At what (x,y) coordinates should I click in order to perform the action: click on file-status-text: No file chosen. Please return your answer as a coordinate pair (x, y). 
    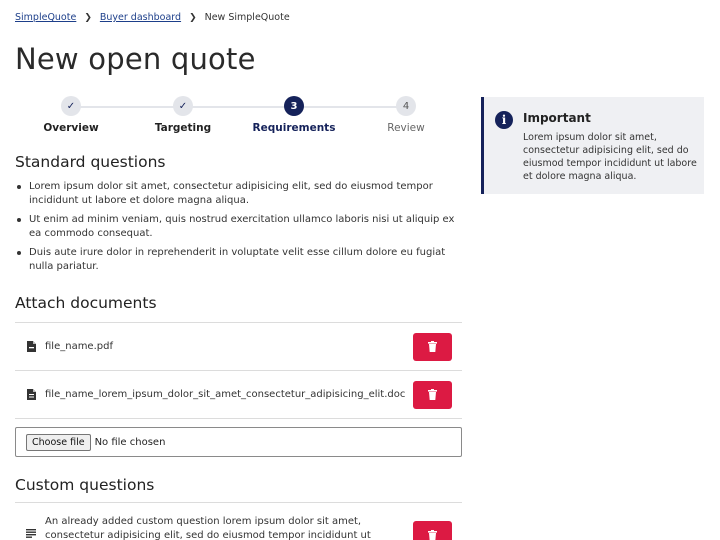
    Looking at the image, I should click on (130, 442).